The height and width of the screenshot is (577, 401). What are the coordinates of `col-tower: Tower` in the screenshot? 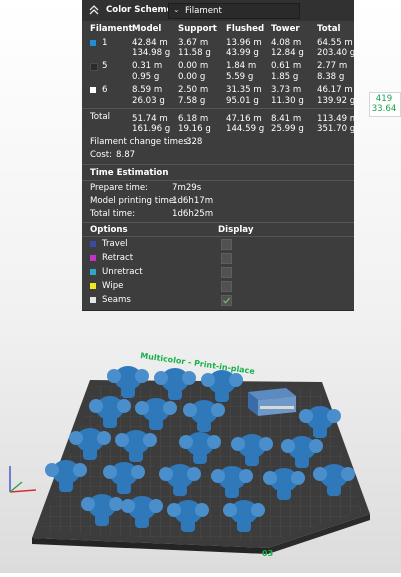 It's located at (285, 29).